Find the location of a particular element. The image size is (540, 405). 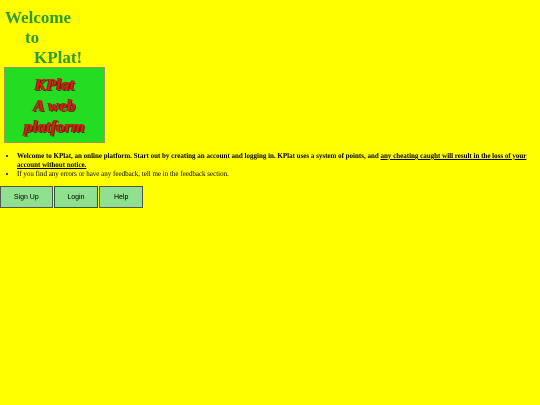

welcome-line-3: KPlat! is located at coordinates (58, 57).